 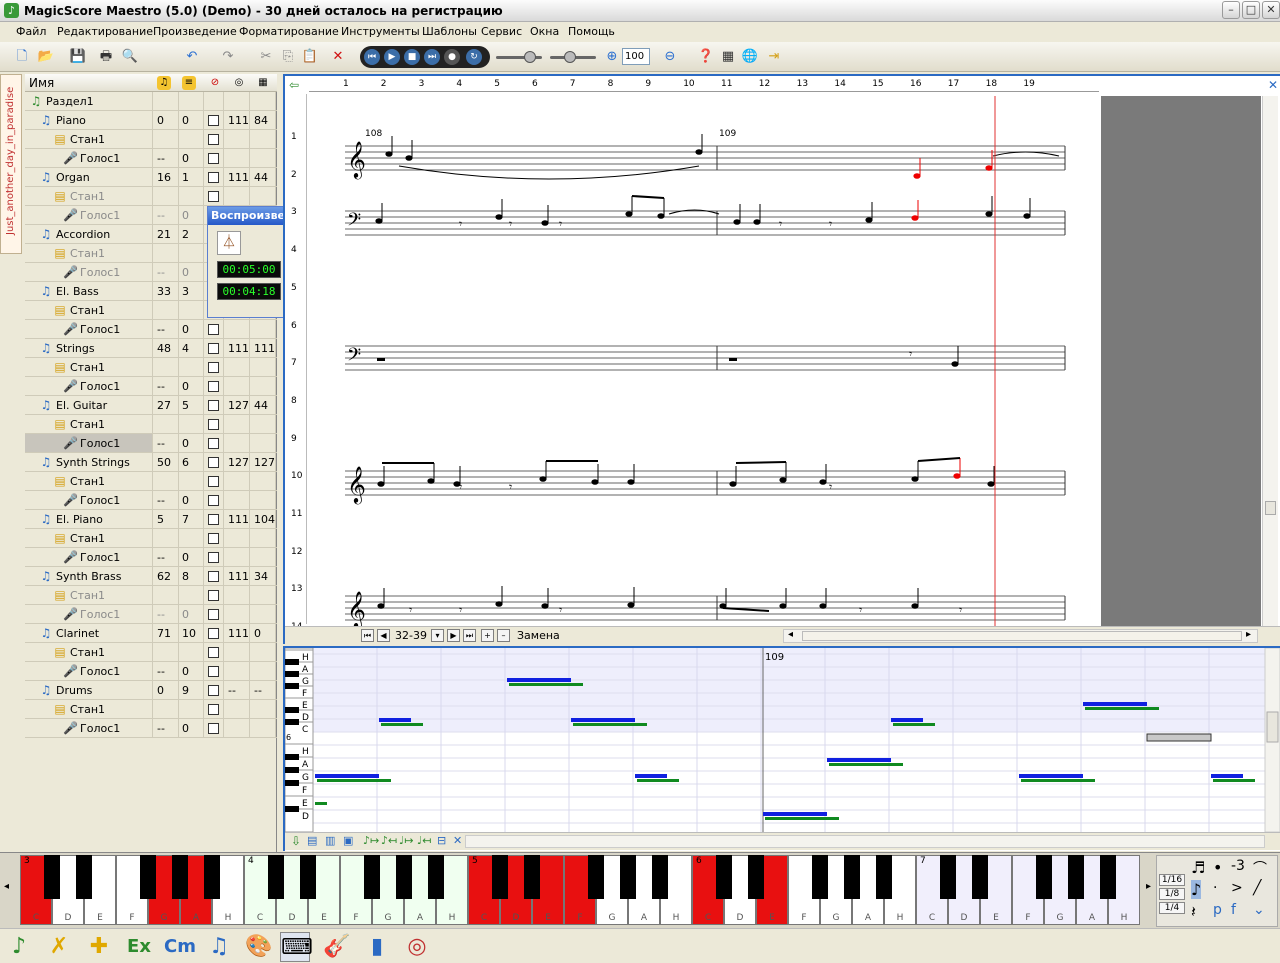 What do you see at coordinates (1198, 867) in the screenshot?
I see `sixteenth-note-icon: ♬` at bounding box center [1198, 867].